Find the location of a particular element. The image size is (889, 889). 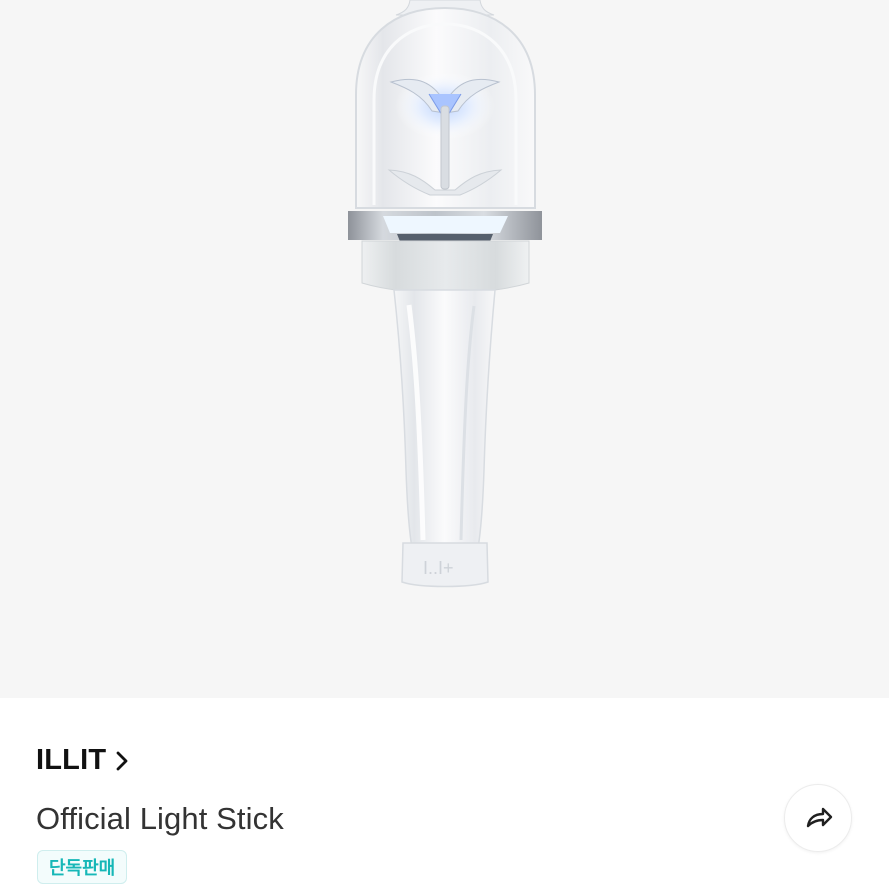

artist-link: ILLIT is located at coordinates (83, 760).